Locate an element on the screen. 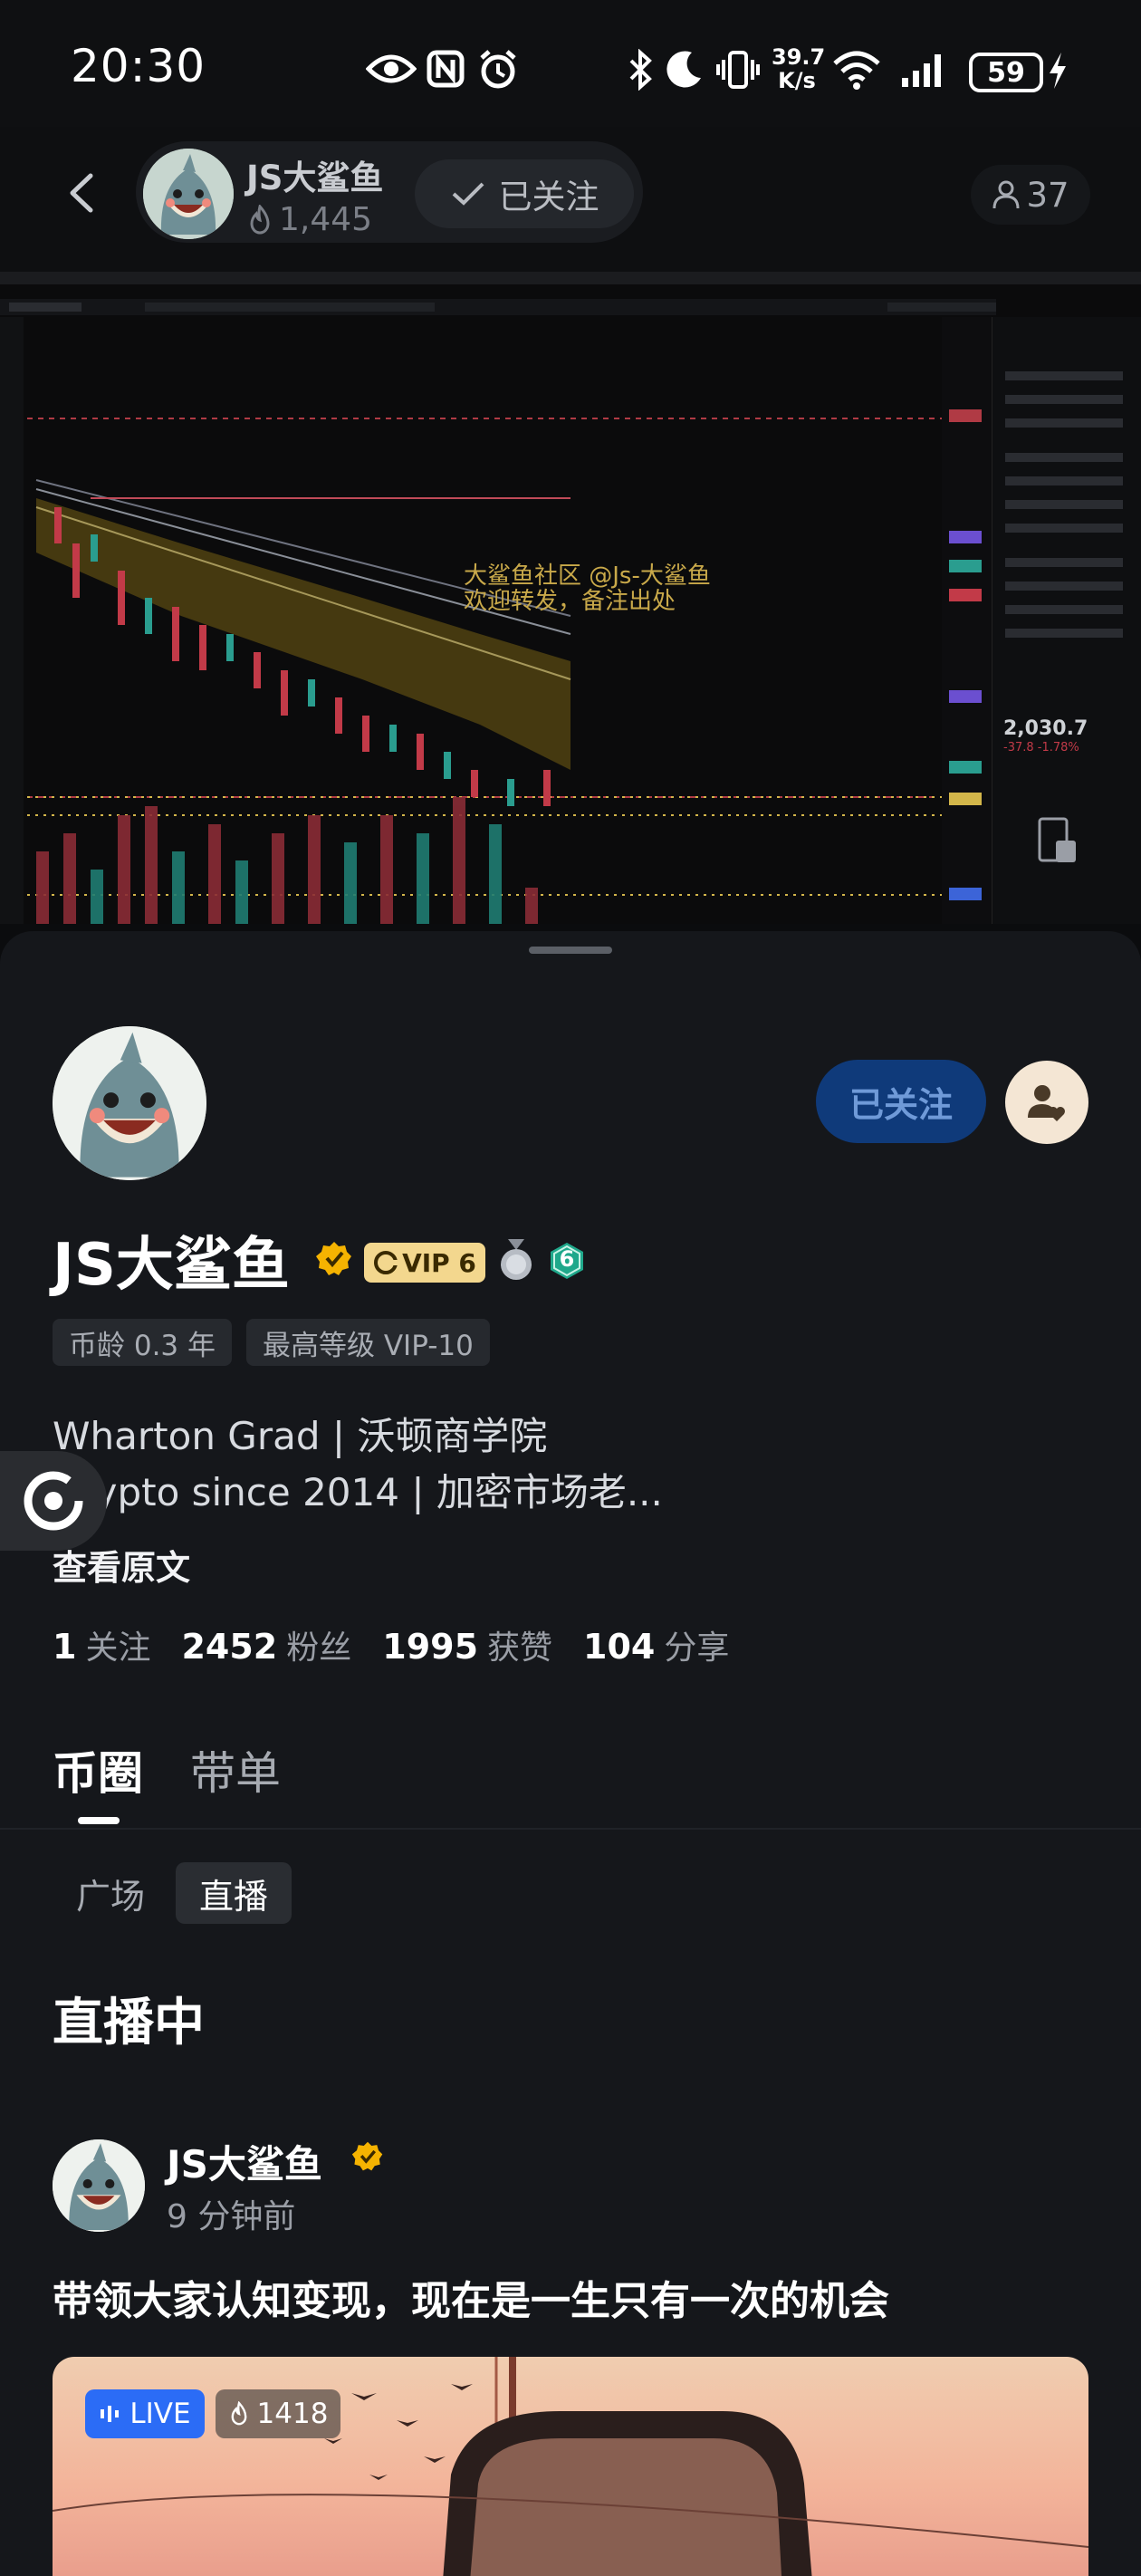 The height and width of the screenshot is (2576, 1141). post-author-avatar is located at coordinates (99, 2185).